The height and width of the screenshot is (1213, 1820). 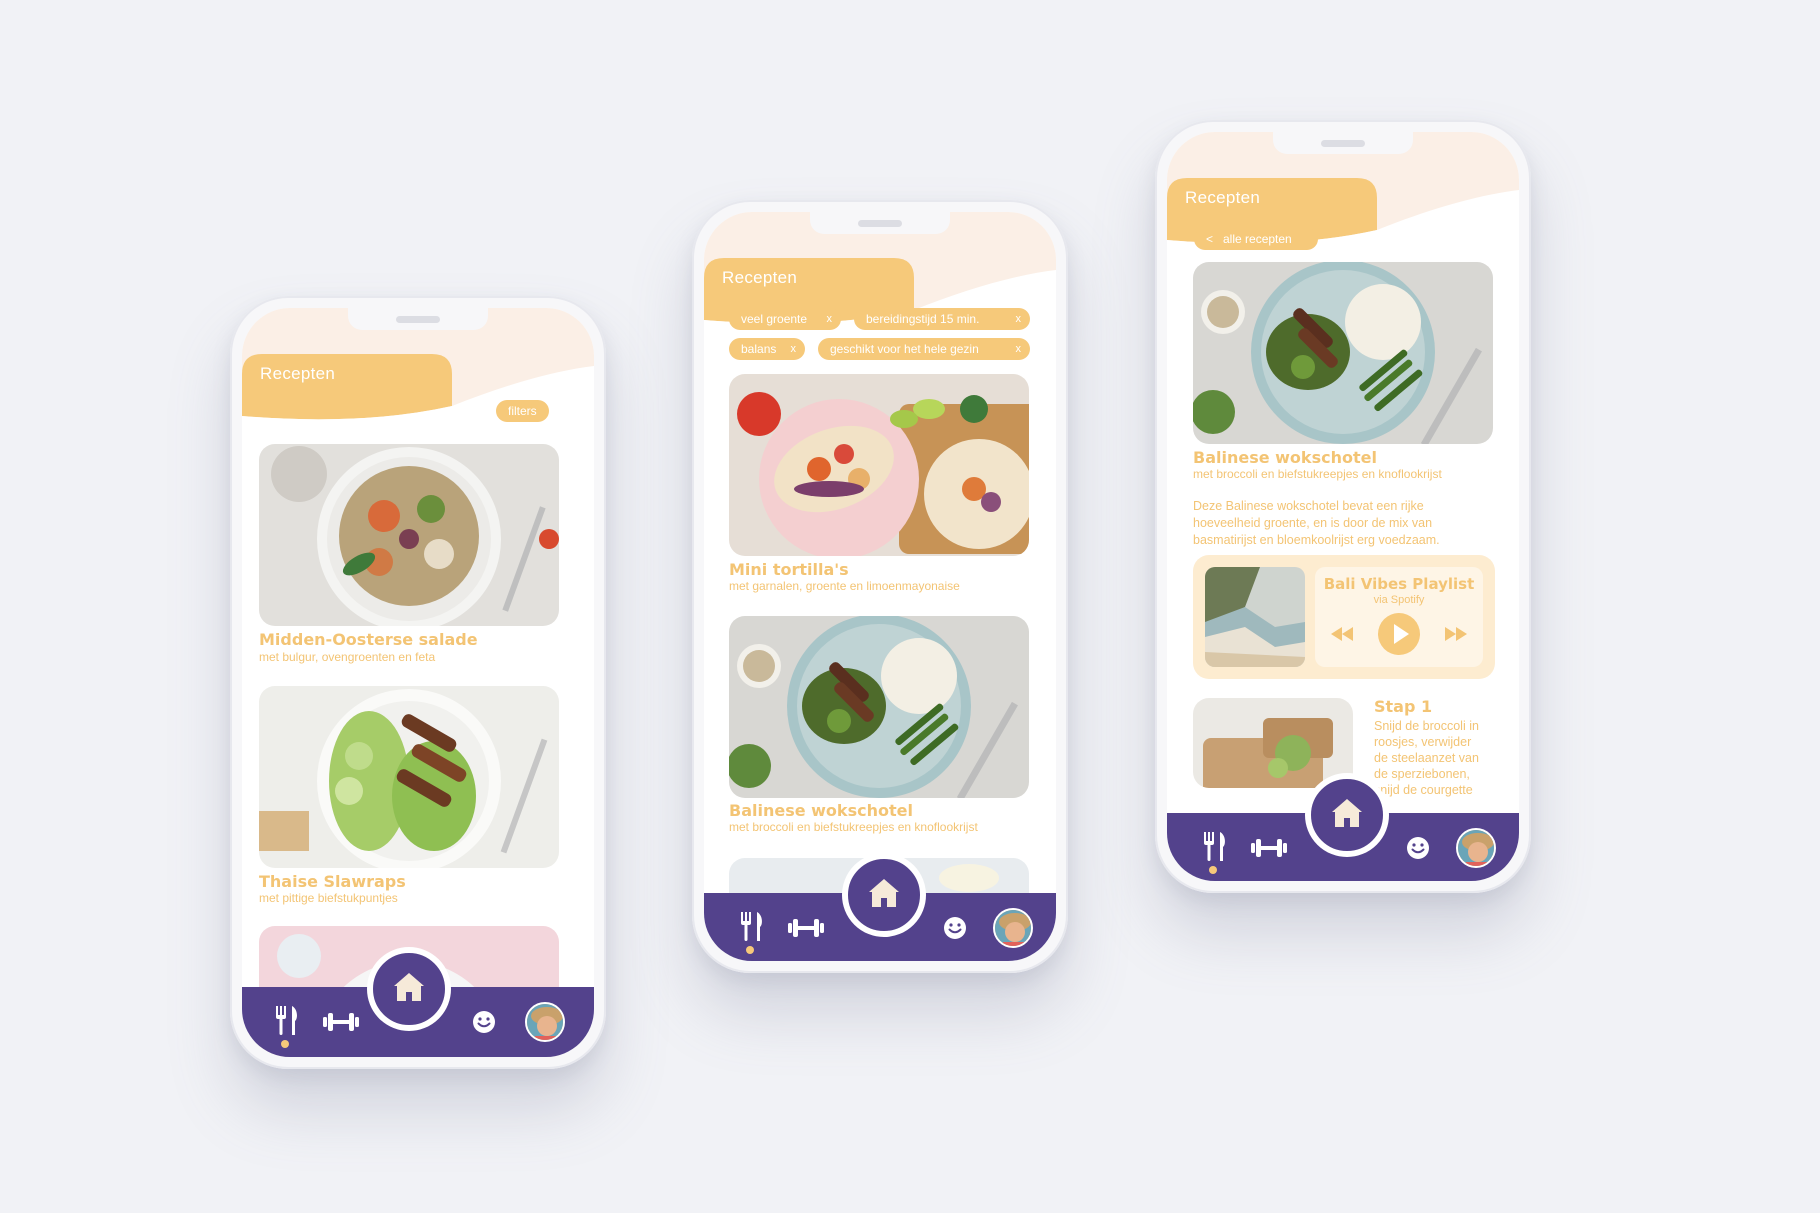 What do you see at coordinates (767, 349) in the screenshot?
I see `filter-chip: balans x` at bounding box center [767, 349].